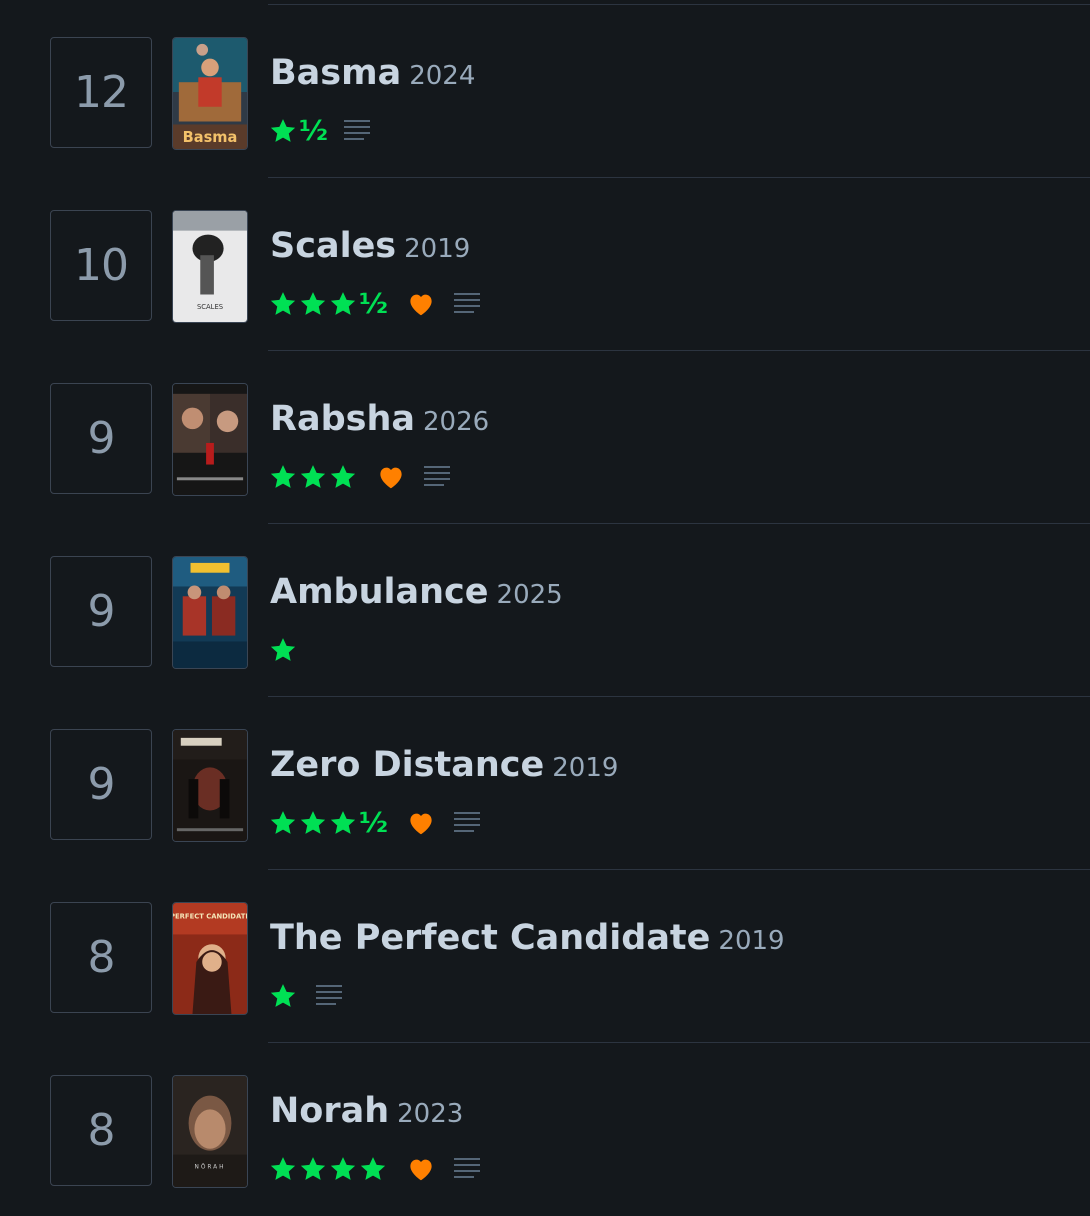  I want to click on title-line: Scales 2019, so click(370, 246).